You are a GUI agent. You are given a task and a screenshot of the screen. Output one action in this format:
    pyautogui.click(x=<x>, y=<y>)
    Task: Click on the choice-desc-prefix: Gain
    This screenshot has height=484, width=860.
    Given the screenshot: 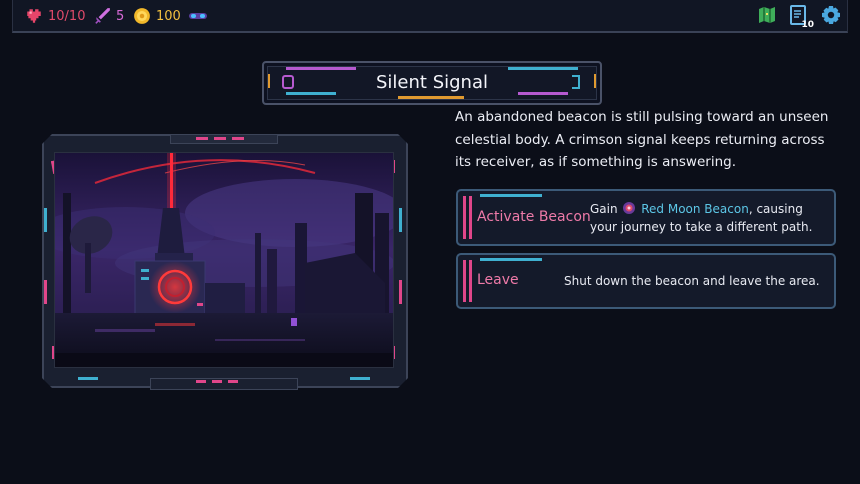 What is the action you would take?
    pyautogui.click(x=606, y=209)
    